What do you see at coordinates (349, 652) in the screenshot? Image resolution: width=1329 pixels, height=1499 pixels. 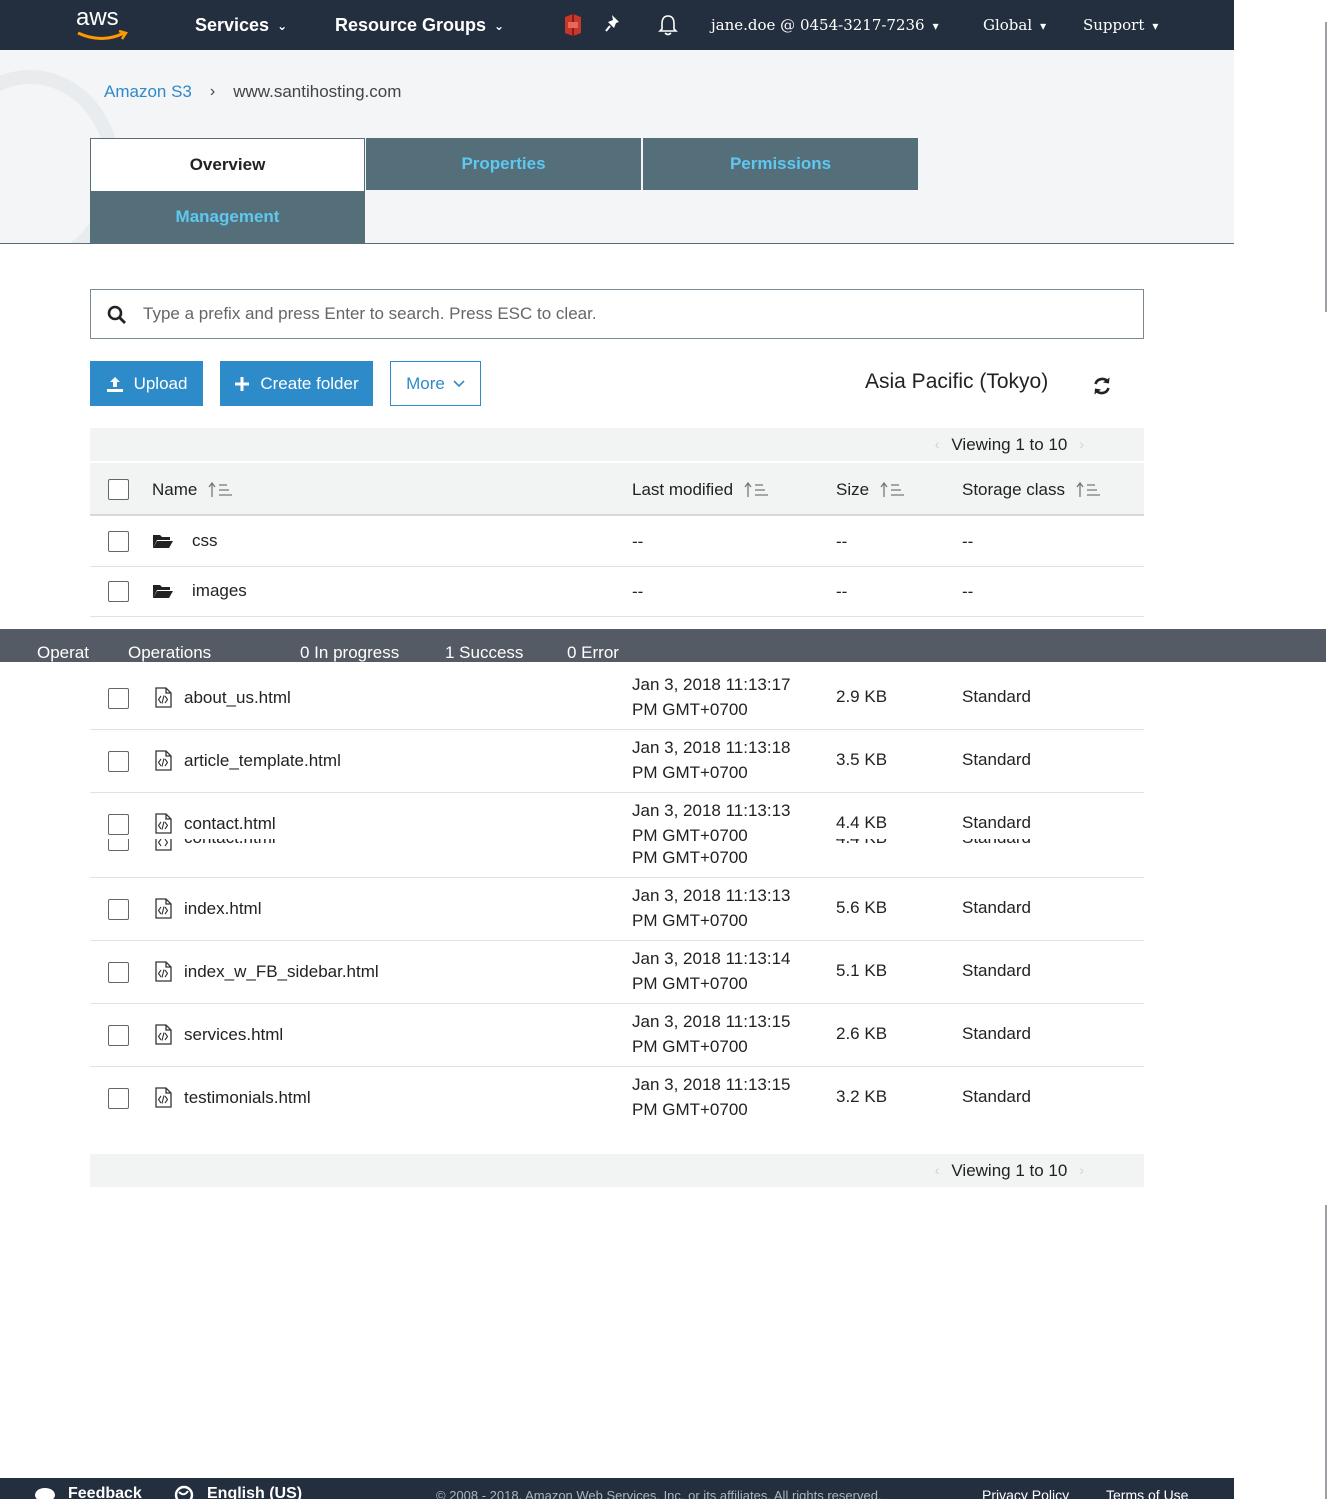 I see `operations-in-progress: 0 In progress` at bounding box center [349, 652].